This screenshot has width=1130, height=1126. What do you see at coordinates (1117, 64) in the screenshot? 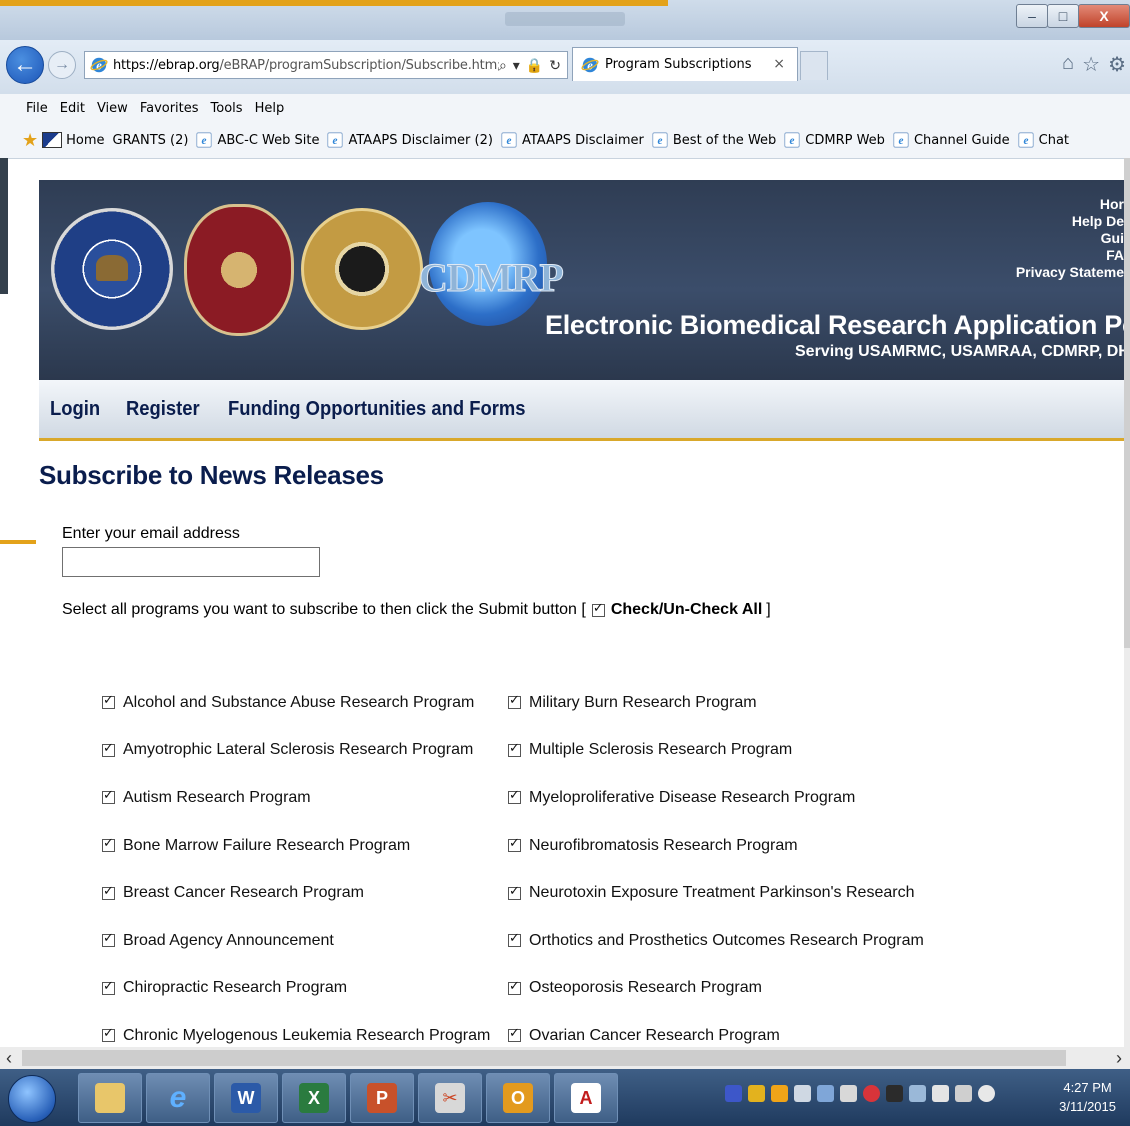
I see `gear-icon: ⚙` at bounding box center [1117, 64].